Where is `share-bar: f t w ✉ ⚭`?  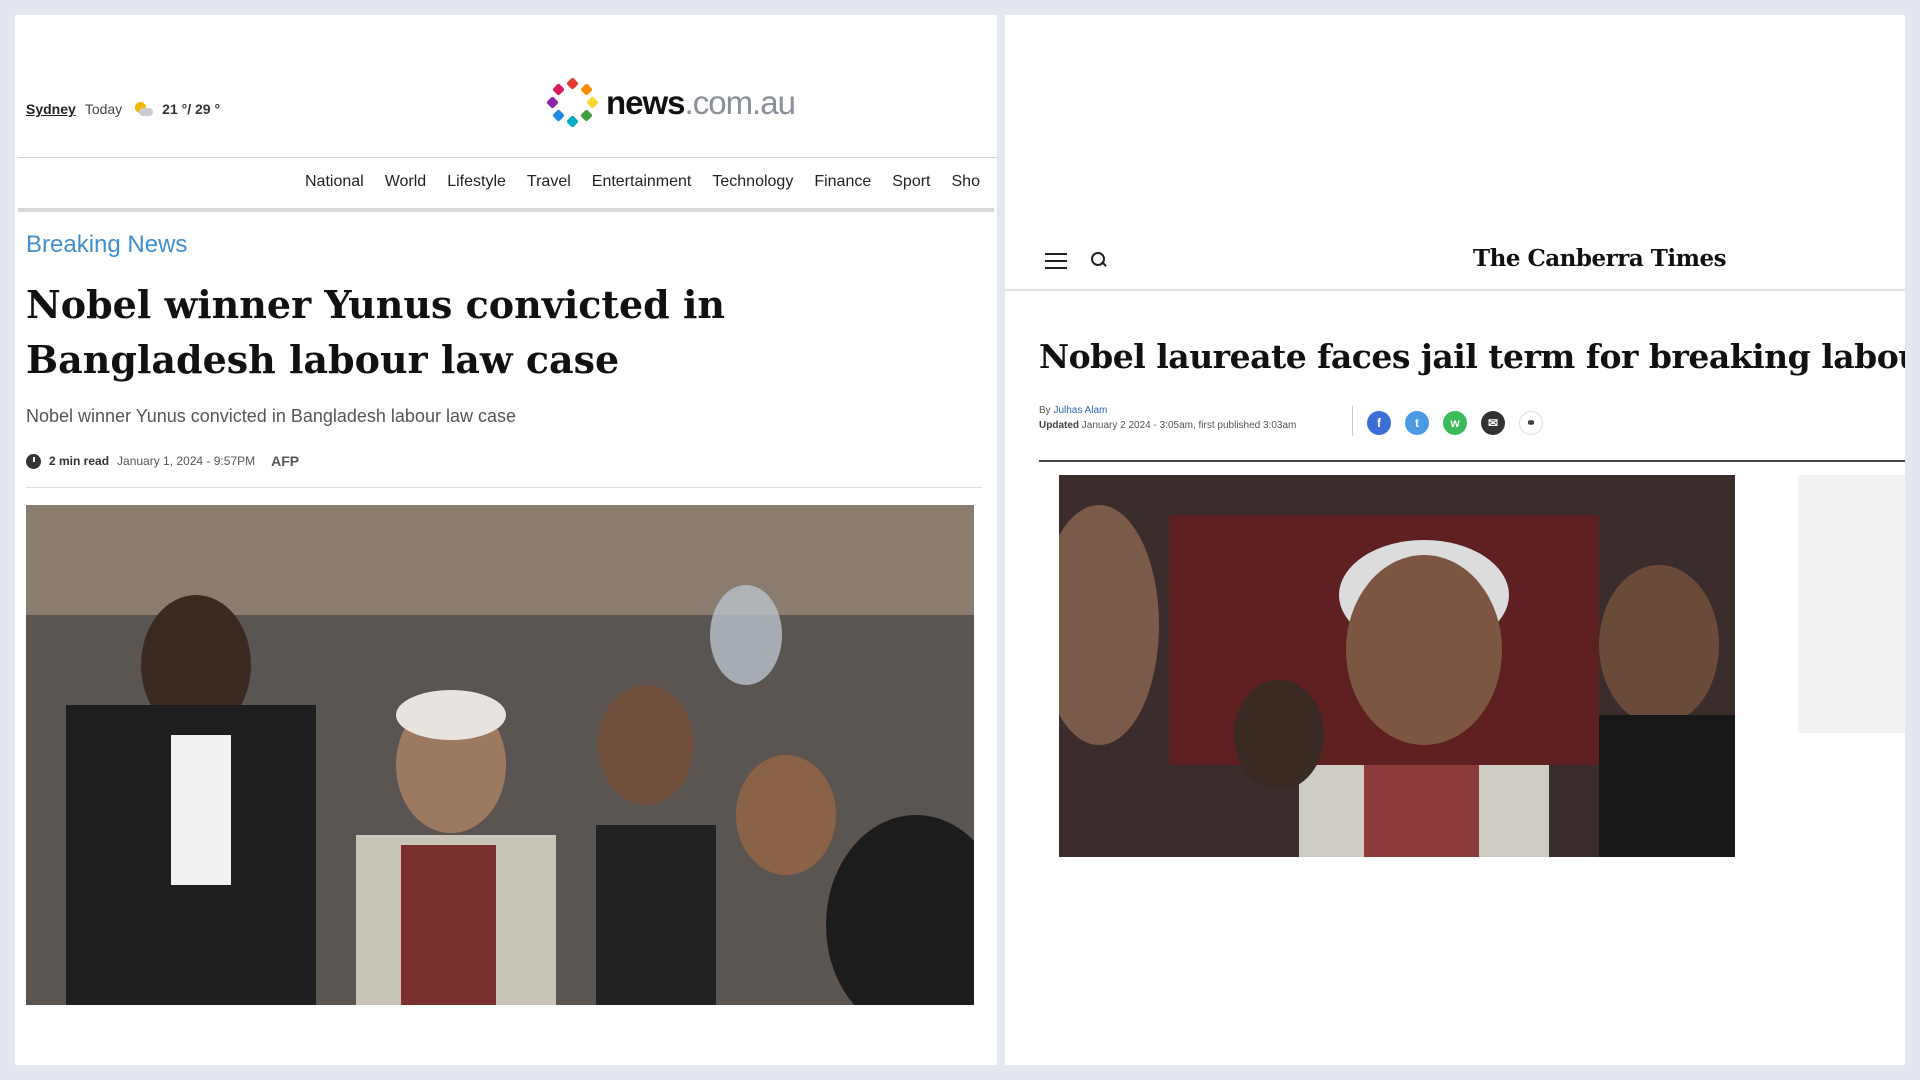
share-bar: f t w ✉ ⚭ is located at coordinates (1455, 423).